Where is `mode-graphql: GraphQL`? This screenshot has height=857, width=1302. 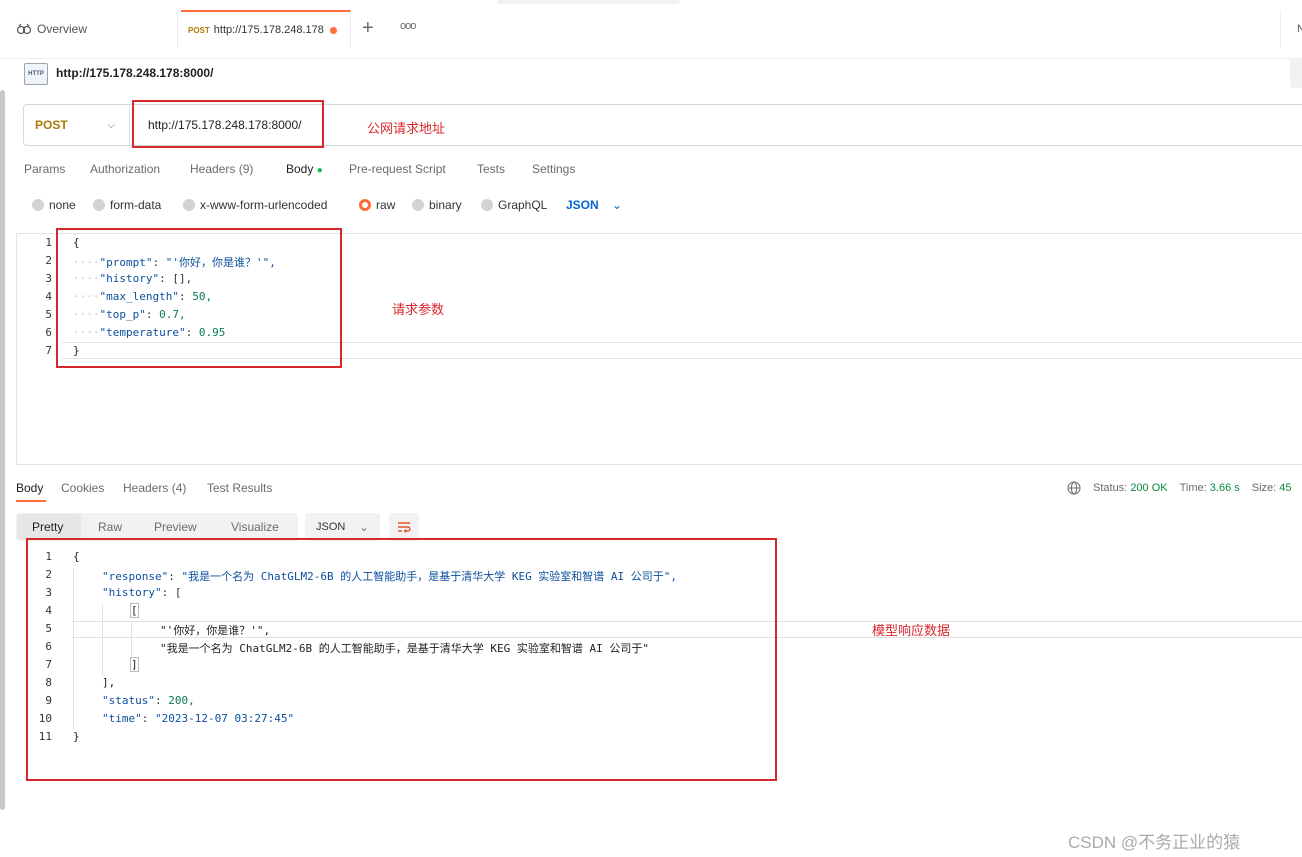
mode-graphql: GraphQL is located at coordinates (514, 205).